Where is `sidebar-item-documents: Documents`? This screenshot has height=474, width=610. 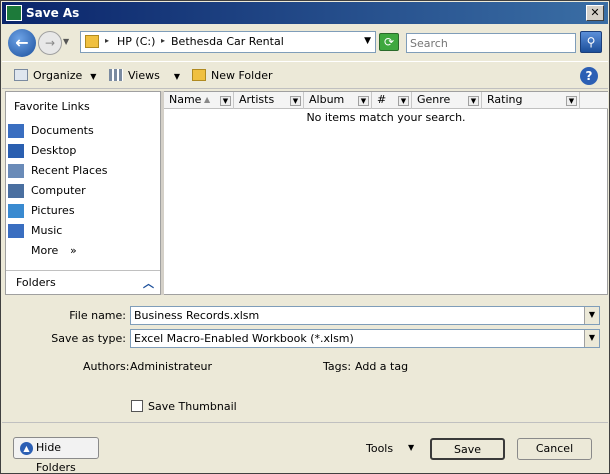 sidebar-item-documents: Documents is located at coordinates (83, 131).